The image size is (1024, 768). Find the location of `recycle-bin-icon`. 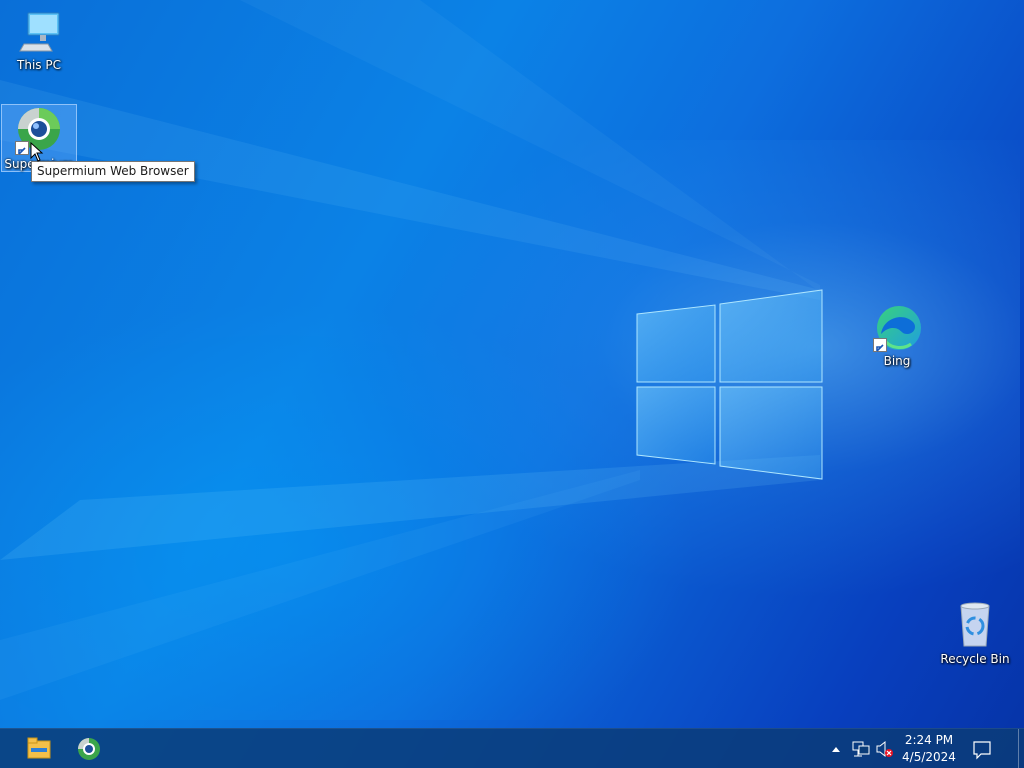

recycle-bin-icon is located at coordinates (975, 626).